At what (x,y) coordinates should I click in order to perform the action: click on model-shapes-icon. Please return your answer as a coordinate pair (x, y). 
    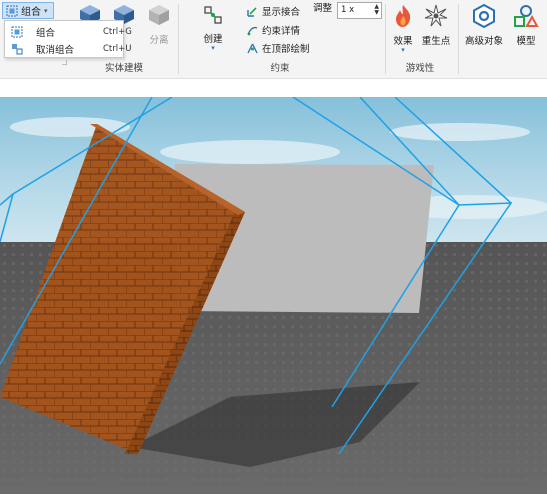
    Looking at the image, I should click on (526, 16).